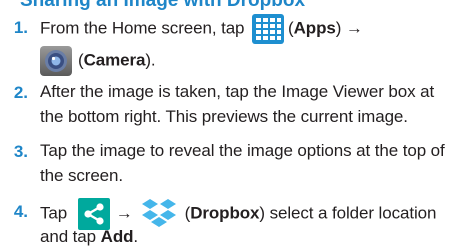 This screenshot has height=250, width=472. I want to click on section-heading-clipped: Sharing an Image with Dropbox, so click(236, 6).